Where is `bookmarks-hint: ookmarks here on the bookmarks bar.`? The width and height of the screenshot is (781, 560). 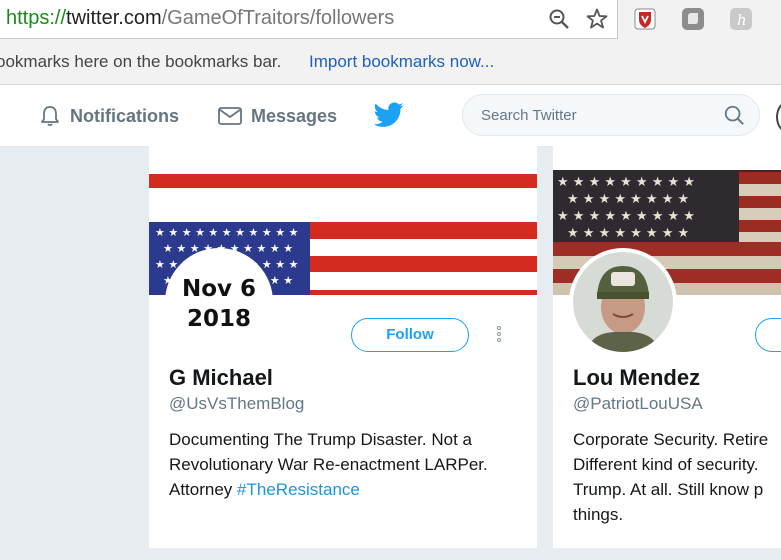 bookmarks-hint: ookmarks here on the bookmarks bar. is located at coordinates (141, 61).